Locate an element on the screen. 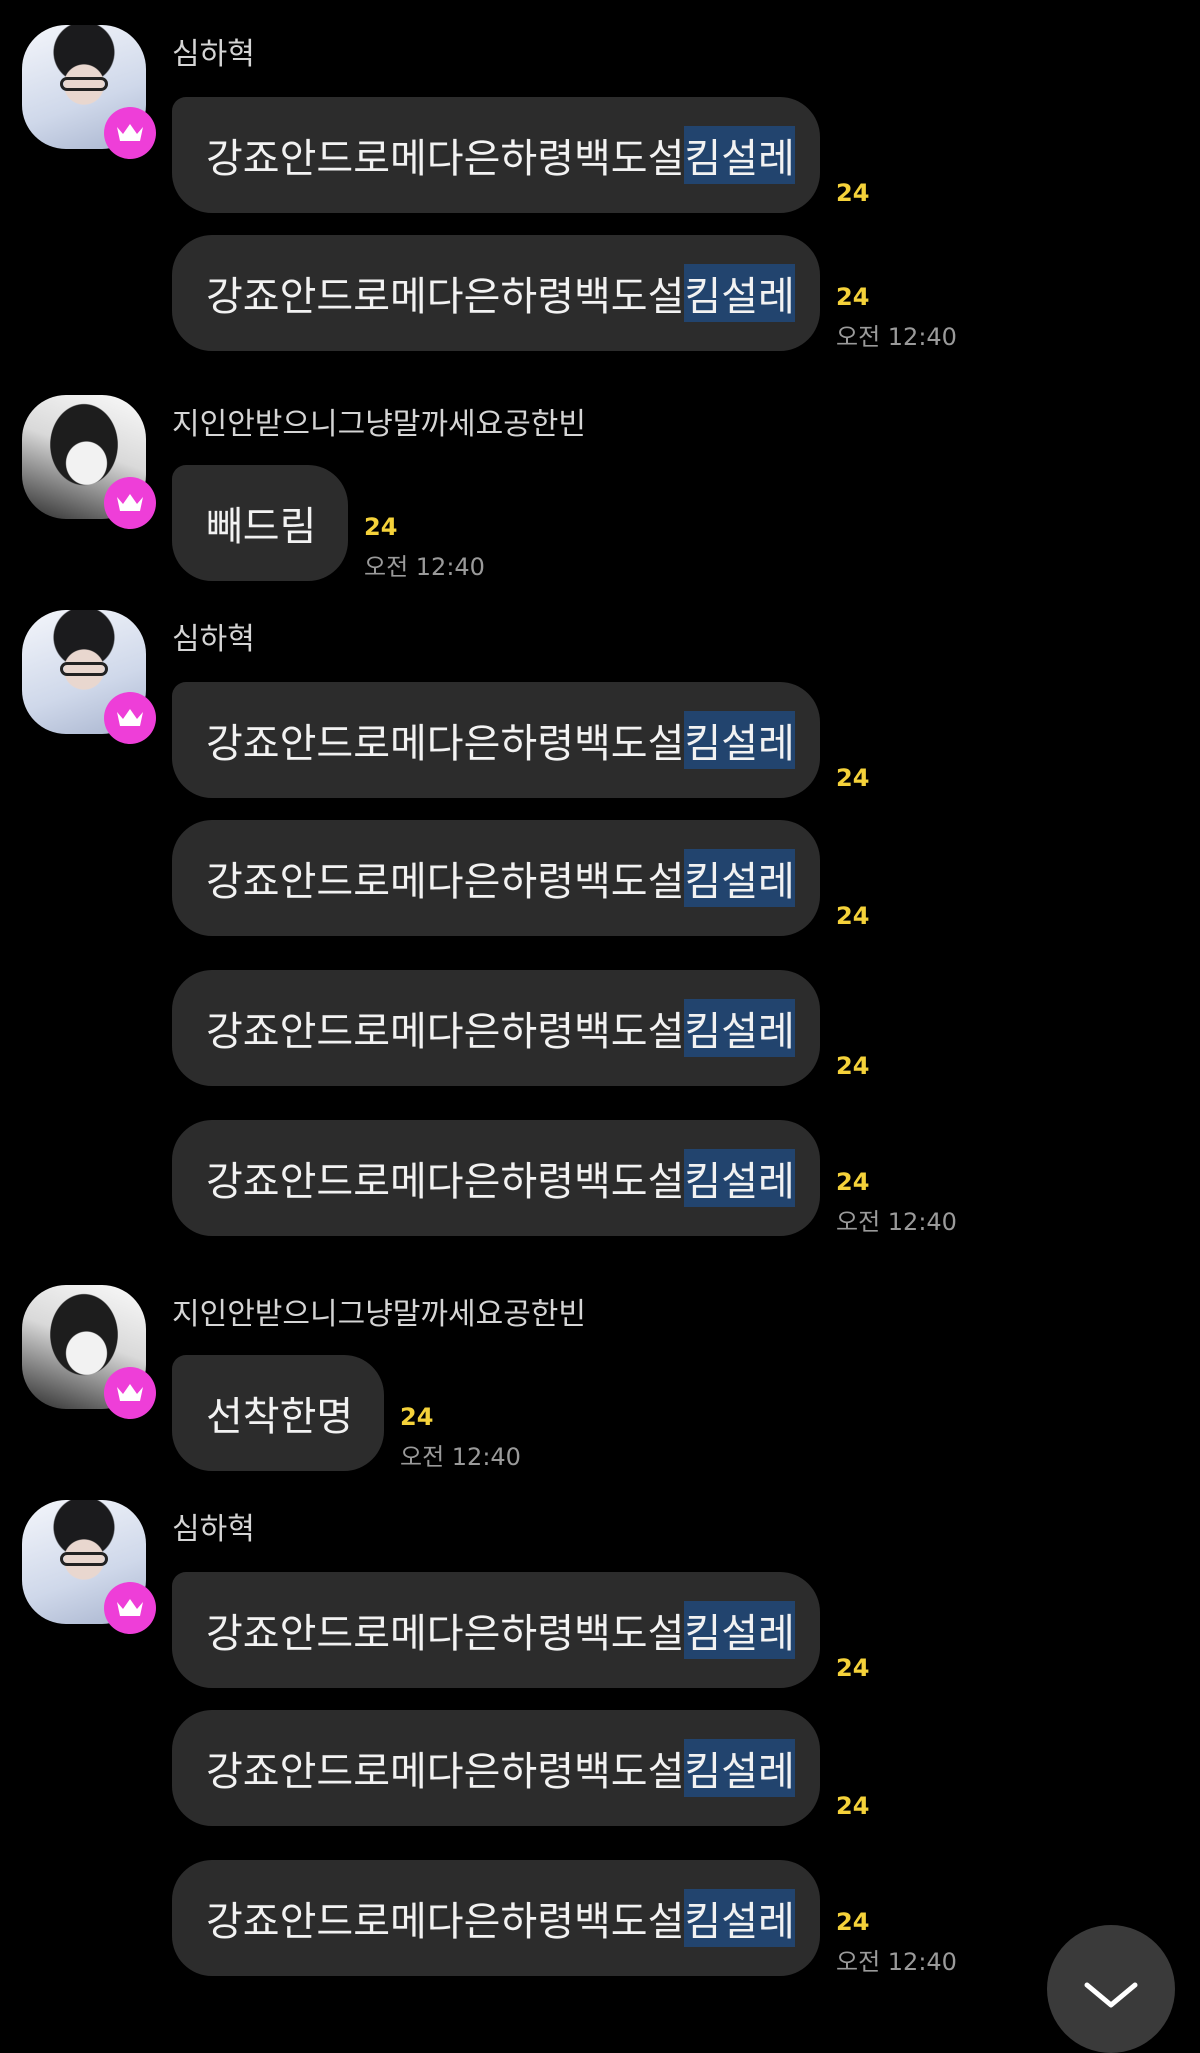 This screenshot has width=1200, height=2053. message-bubble: 빼드림 is located at coordinates (260, 523).